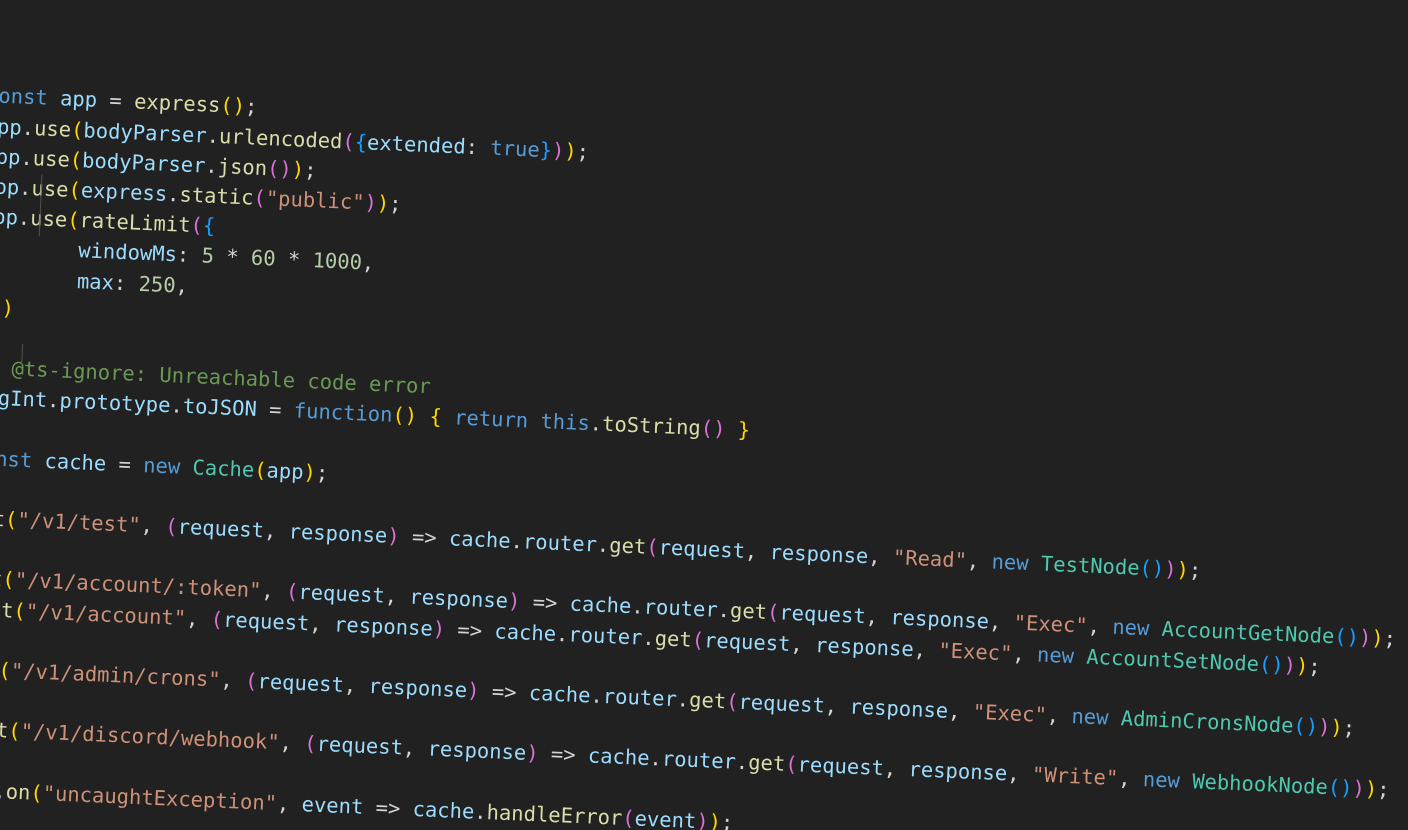 This screenshot has width=1408, height=830. What do you see at coordinates (208, 256) in the screenshot?
I see `token-num: 5` at bounding box center [208, 256].